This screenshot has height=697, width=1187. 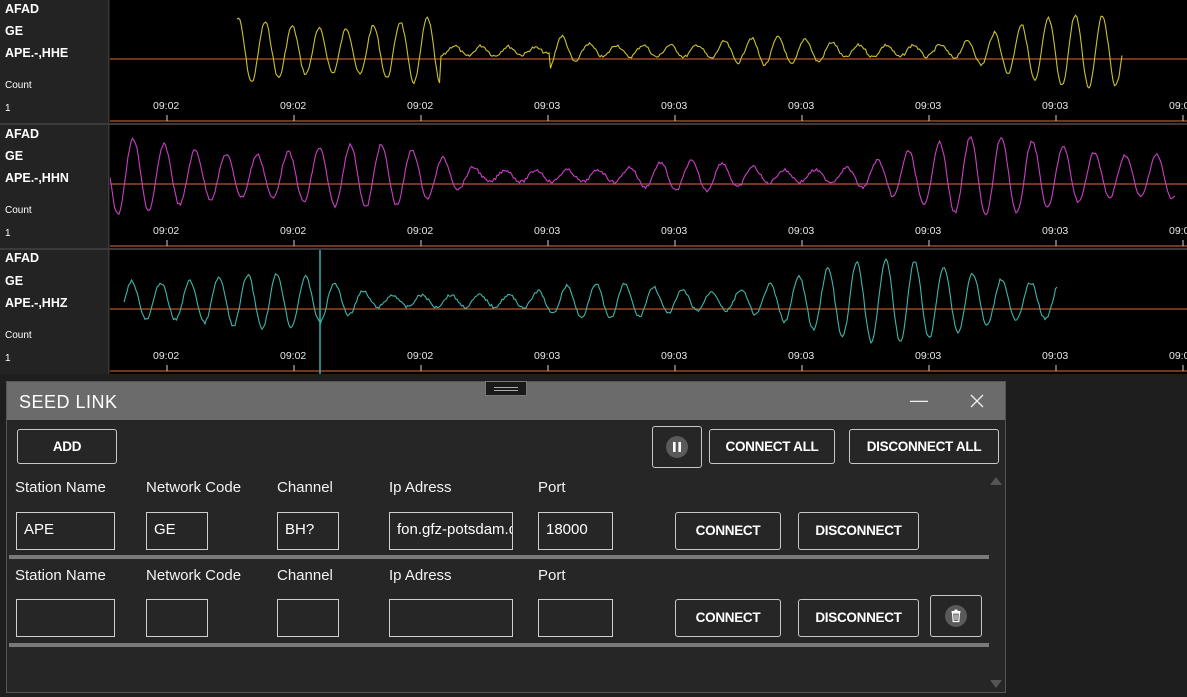 What do you see at coordinates (177, 531) in the screenshot?
I see `network-code-input: GE` at bounding box center [177, 531].